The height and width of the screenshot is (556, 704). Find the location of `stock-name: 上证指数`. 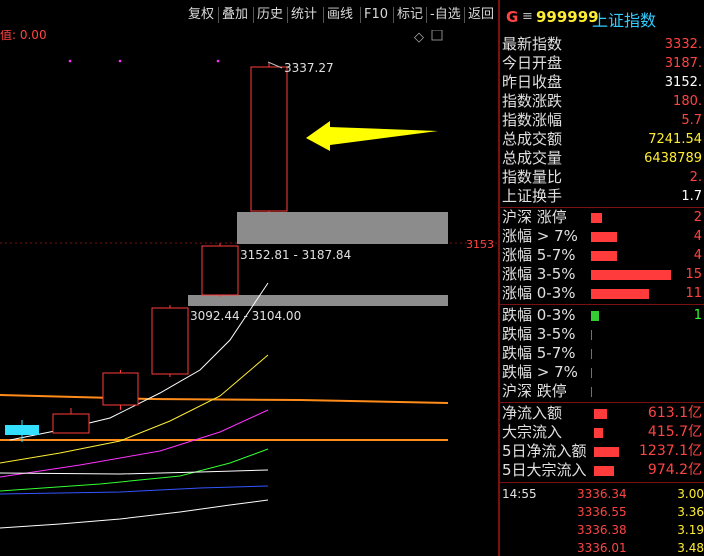

stock-name: 上证指数 is located at coordinates (624, 20).